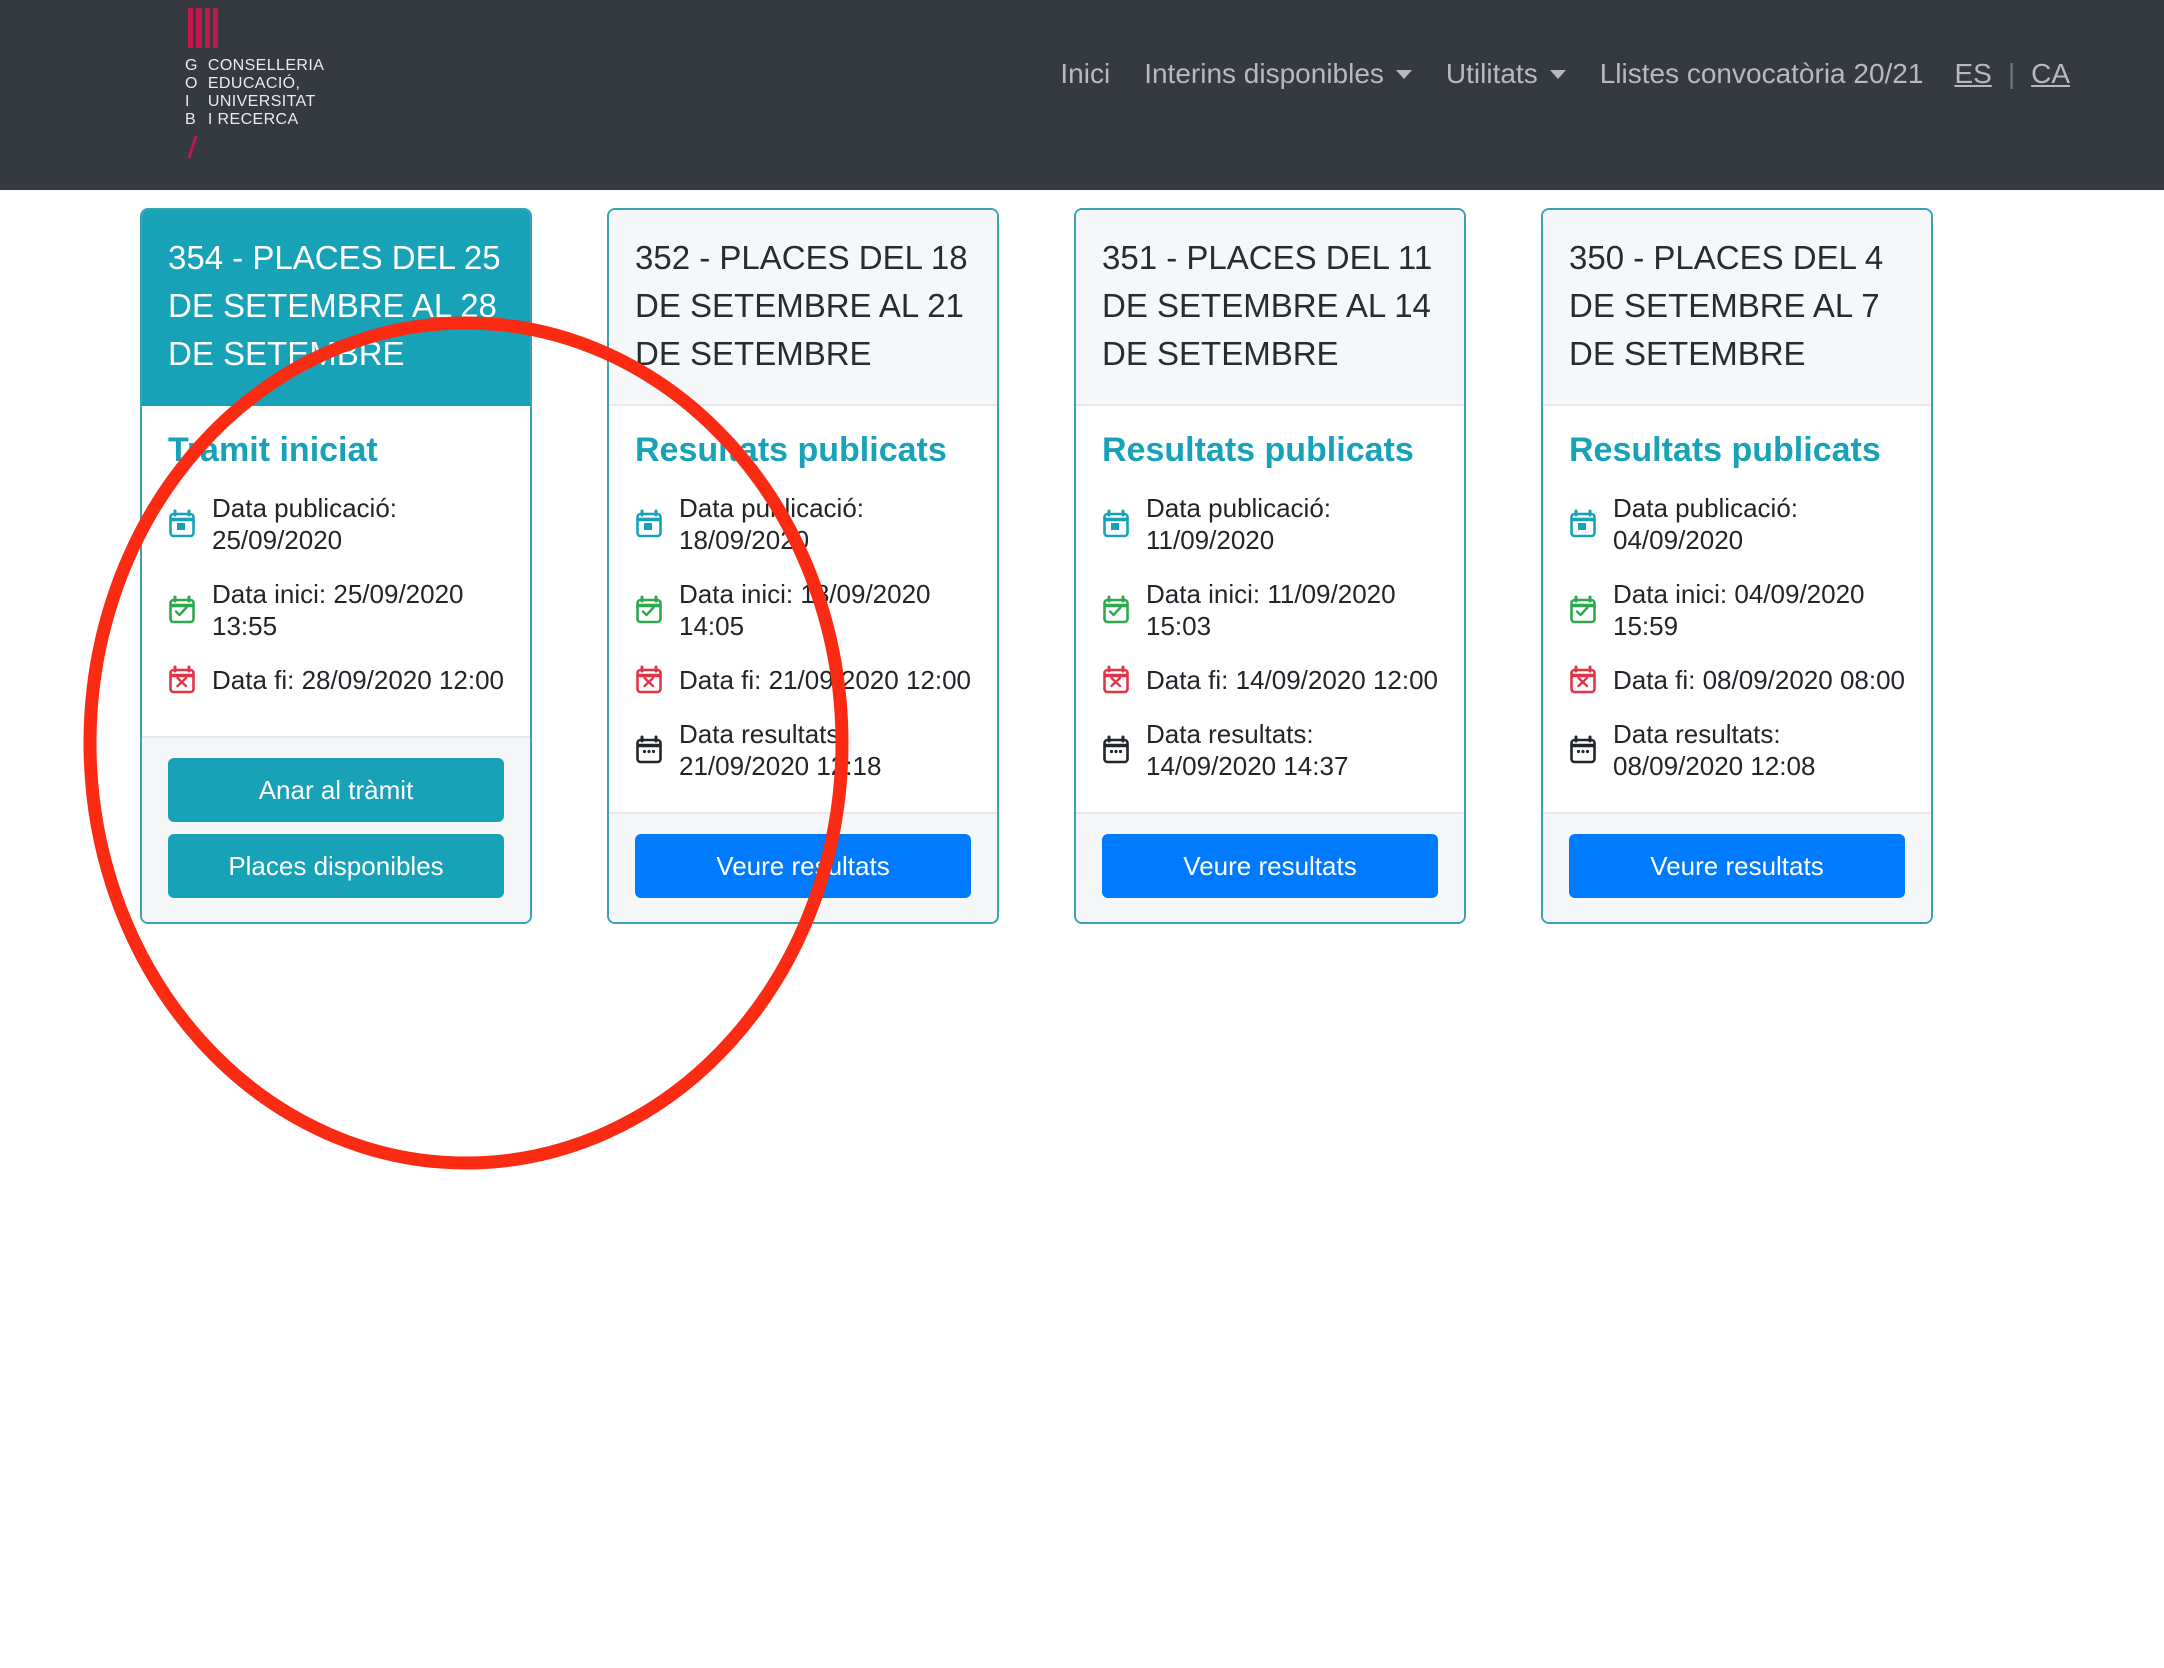 Image resolution: width=2164 pixels, height=1668 pixels. Describe the element at coordinates (336, 829) in the screenshot. I see `card-footer: Anar al tràmit Places disponibles` at that location.